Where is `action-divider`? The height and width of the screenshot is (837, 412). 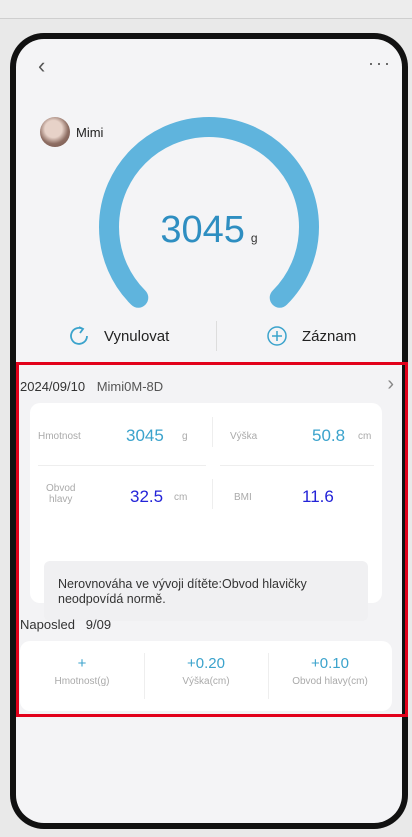
action-divider is located at coordinates (216, 336).